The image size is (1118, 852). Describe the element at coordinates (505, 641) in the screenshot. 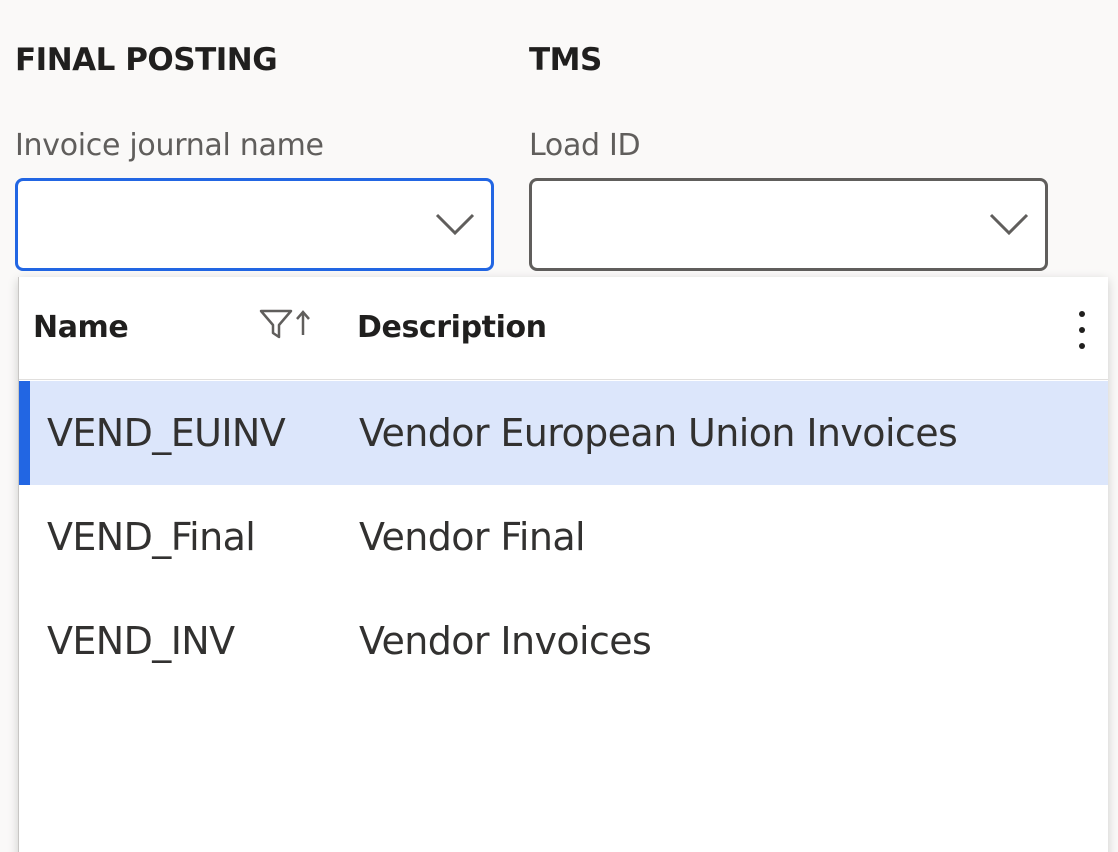

I see `row-description: Vendor Invoices` at that location.